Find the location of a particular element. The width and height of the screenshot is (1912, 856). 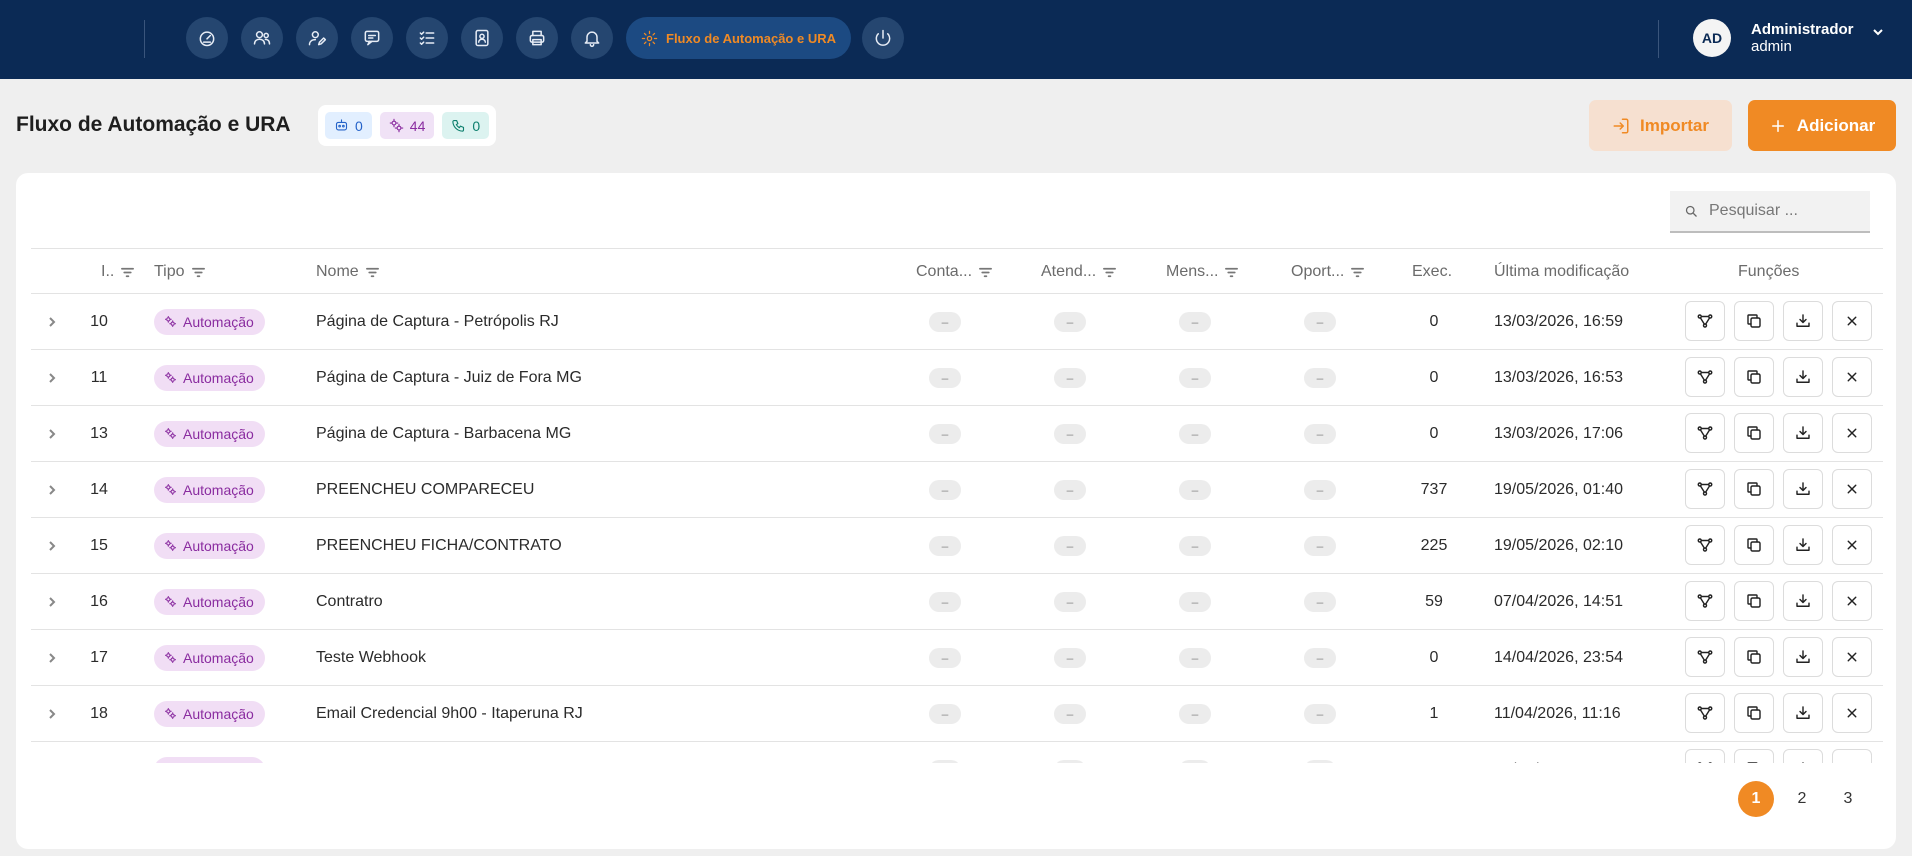

row-name: CT 1 D ITAPERUNA is located at coordinates (388, 753).